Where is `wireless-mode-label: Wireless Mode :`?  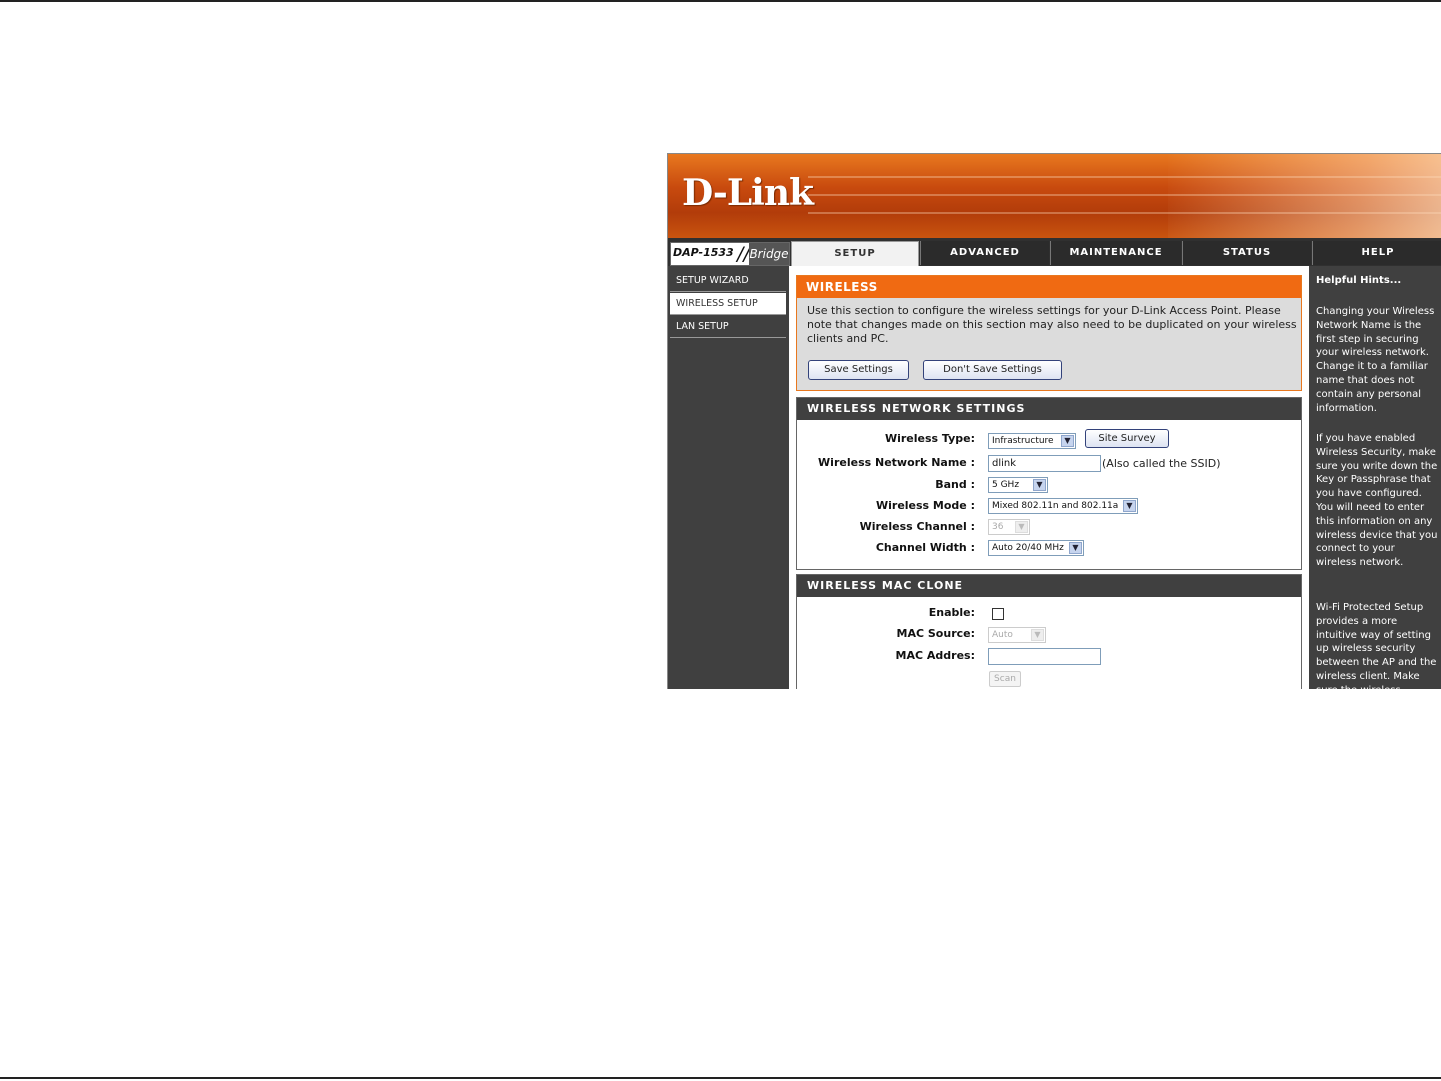
wireless-mode-label: Wireless Mode : is located at coordinates (925, 505).